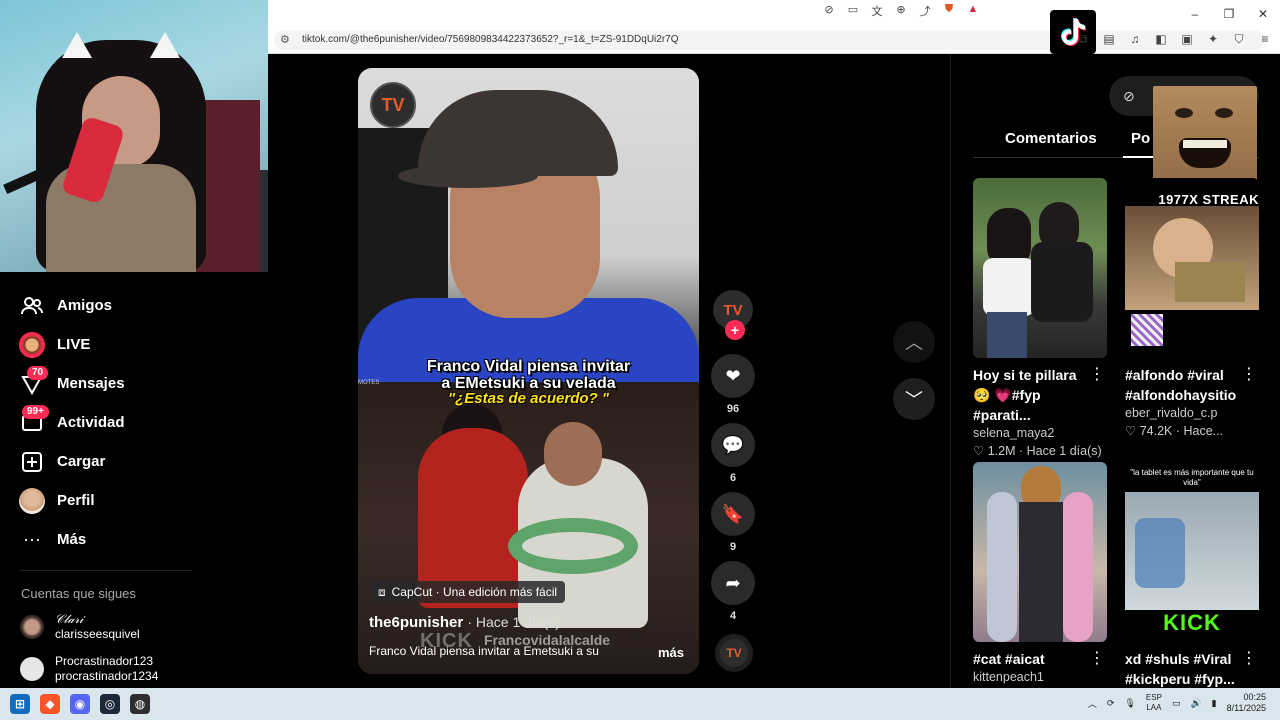 The height and width of the screenshot is (720, 1280). Describe the element at coordinates (733, 315) in the screenshot. I see `creator-avatar-follow: TV +` at that location.